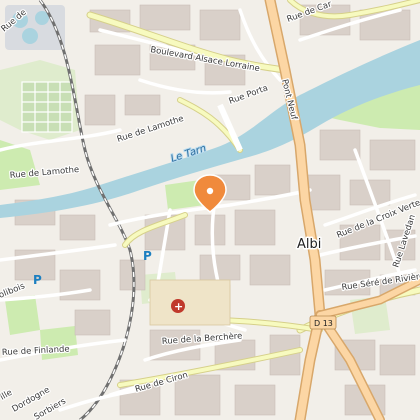 The width and height of the screenshot is (420, 420). Describe the element at coordinates (190, 302) in the screenshot. I see `hospital-grounds` at that location.